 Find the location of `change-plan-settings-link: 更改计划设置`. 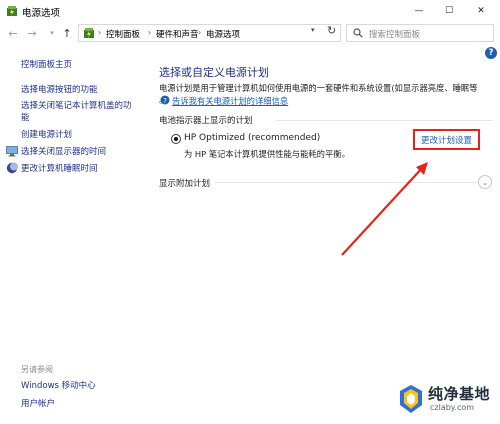

change-plan-settings-link: 更改计划设置 is located at coordinates (446, 139).